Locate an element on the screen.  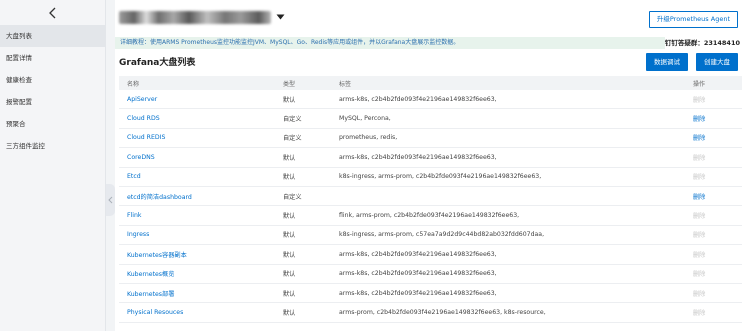
dashboard-tags-cell: prometheus, redis, is located at coordinates (510, 138).